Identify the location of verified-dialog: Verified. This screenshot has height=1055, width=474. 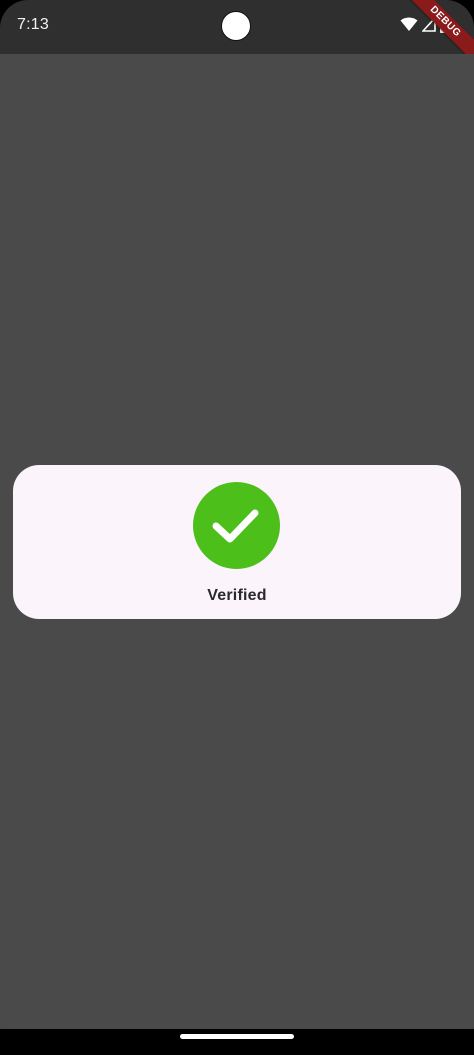
(237, 542).